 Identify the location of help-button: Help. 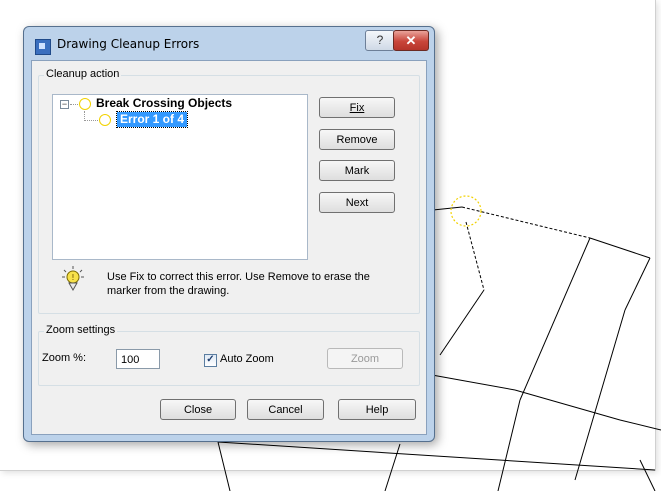
(377, 409).